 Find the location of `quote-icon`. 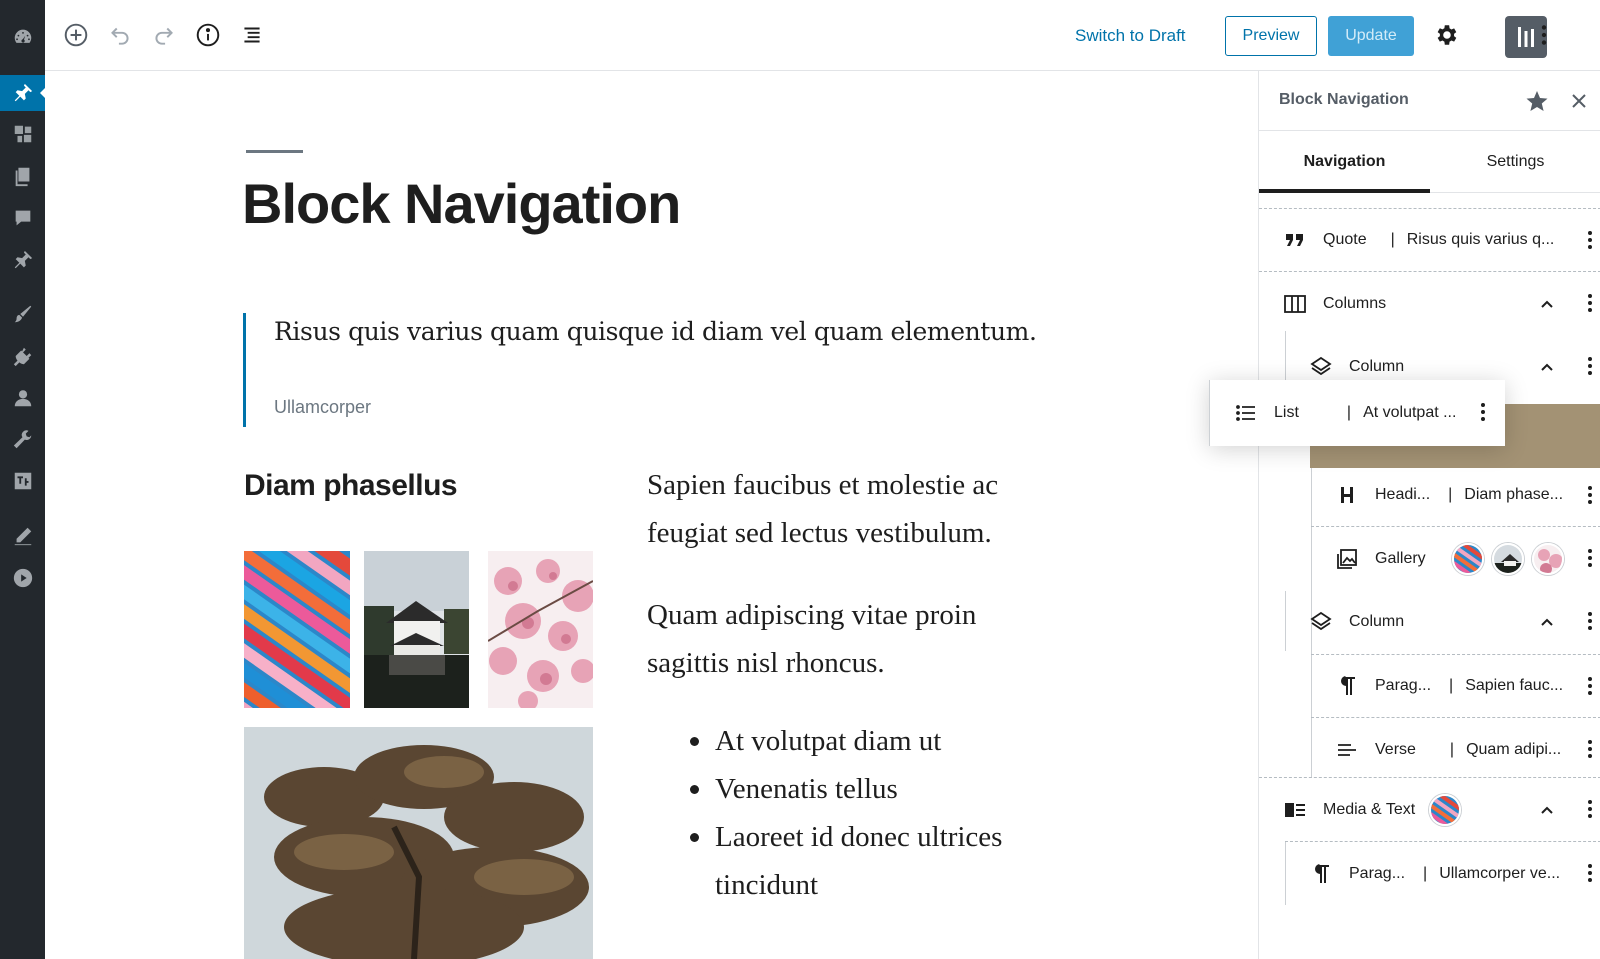

quote-icon is located at coordinates (1295, 240).